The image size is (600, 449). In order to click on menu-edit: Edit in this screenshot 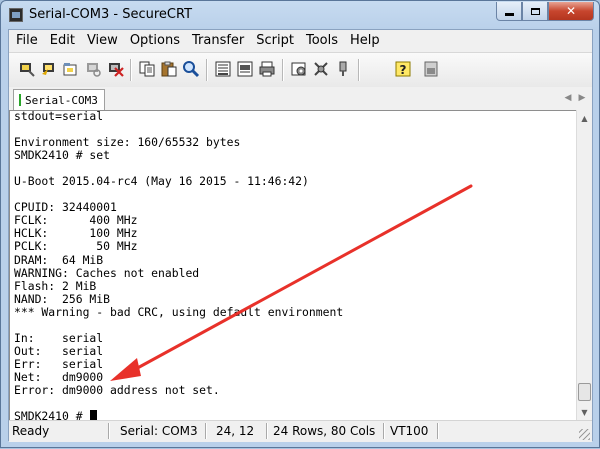, I will do `click(61, 41)`.